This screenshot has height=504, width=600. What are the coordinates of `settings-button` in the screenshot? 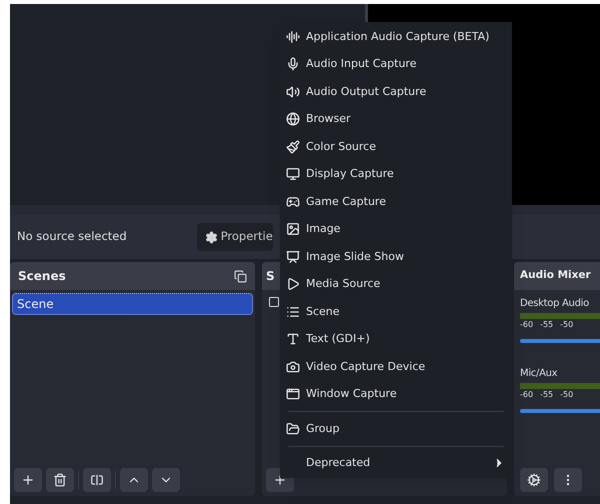 It's located at (534, 480).